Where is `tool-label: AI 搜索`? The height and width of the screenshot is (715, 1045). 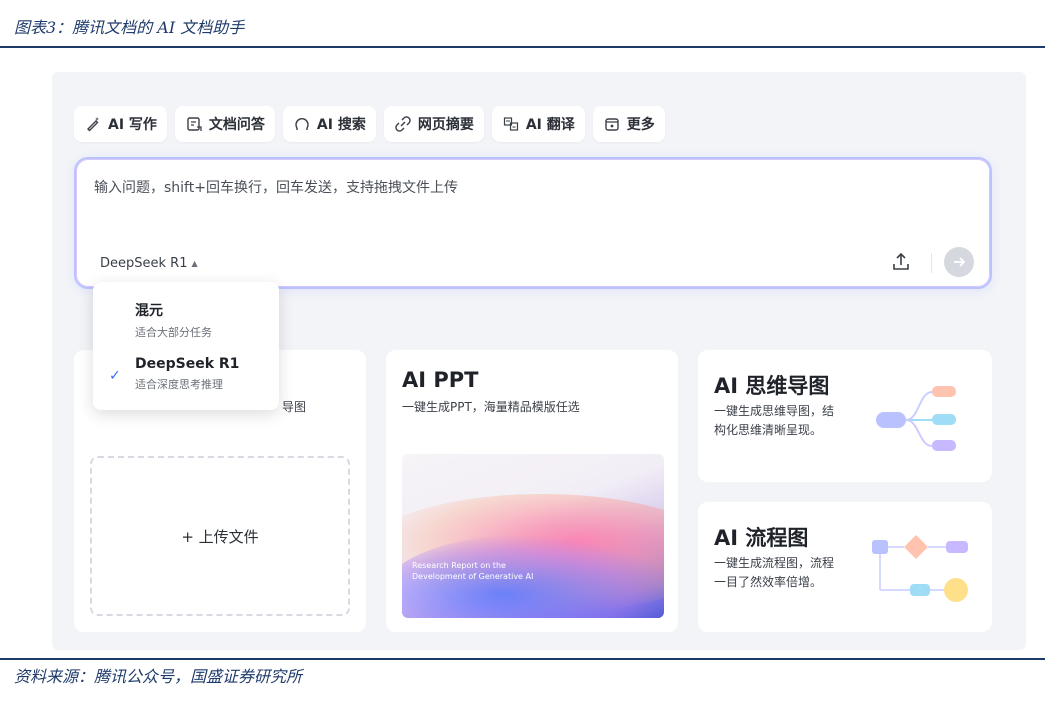
tool-label: AI 搜索 is located at coordinates (341, 125).